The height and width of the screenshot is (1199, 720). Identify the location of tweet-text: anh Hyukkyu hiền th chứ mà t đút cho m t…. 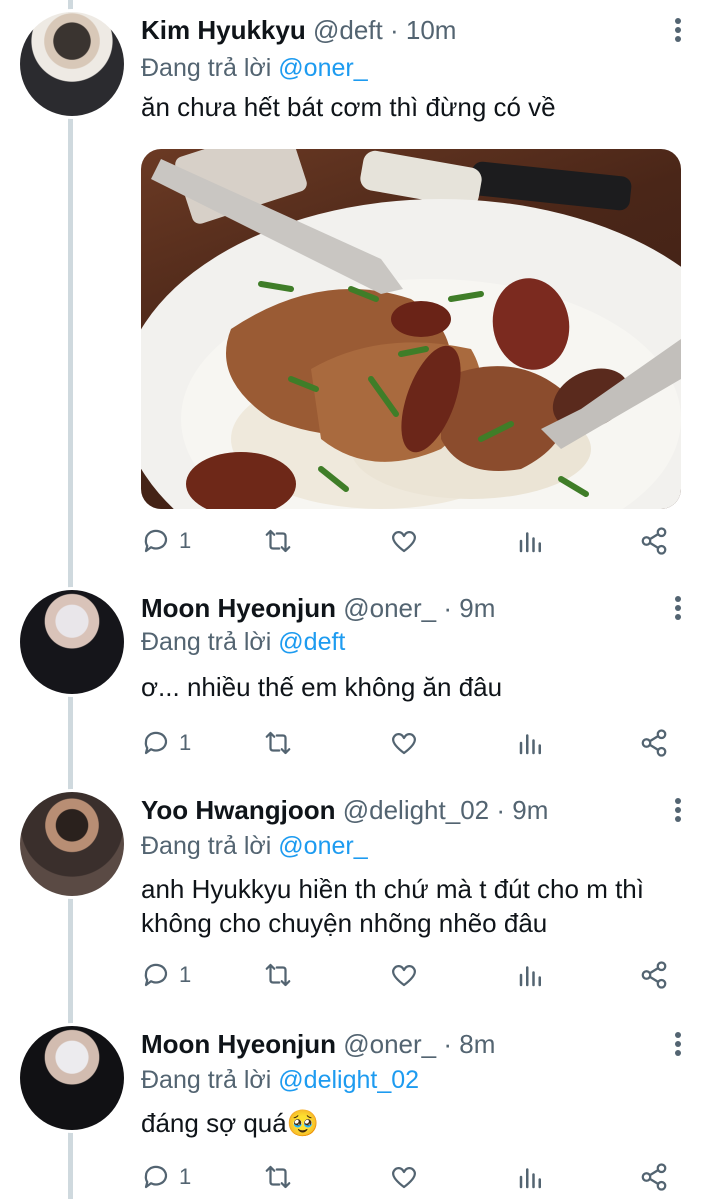
(392, 906).